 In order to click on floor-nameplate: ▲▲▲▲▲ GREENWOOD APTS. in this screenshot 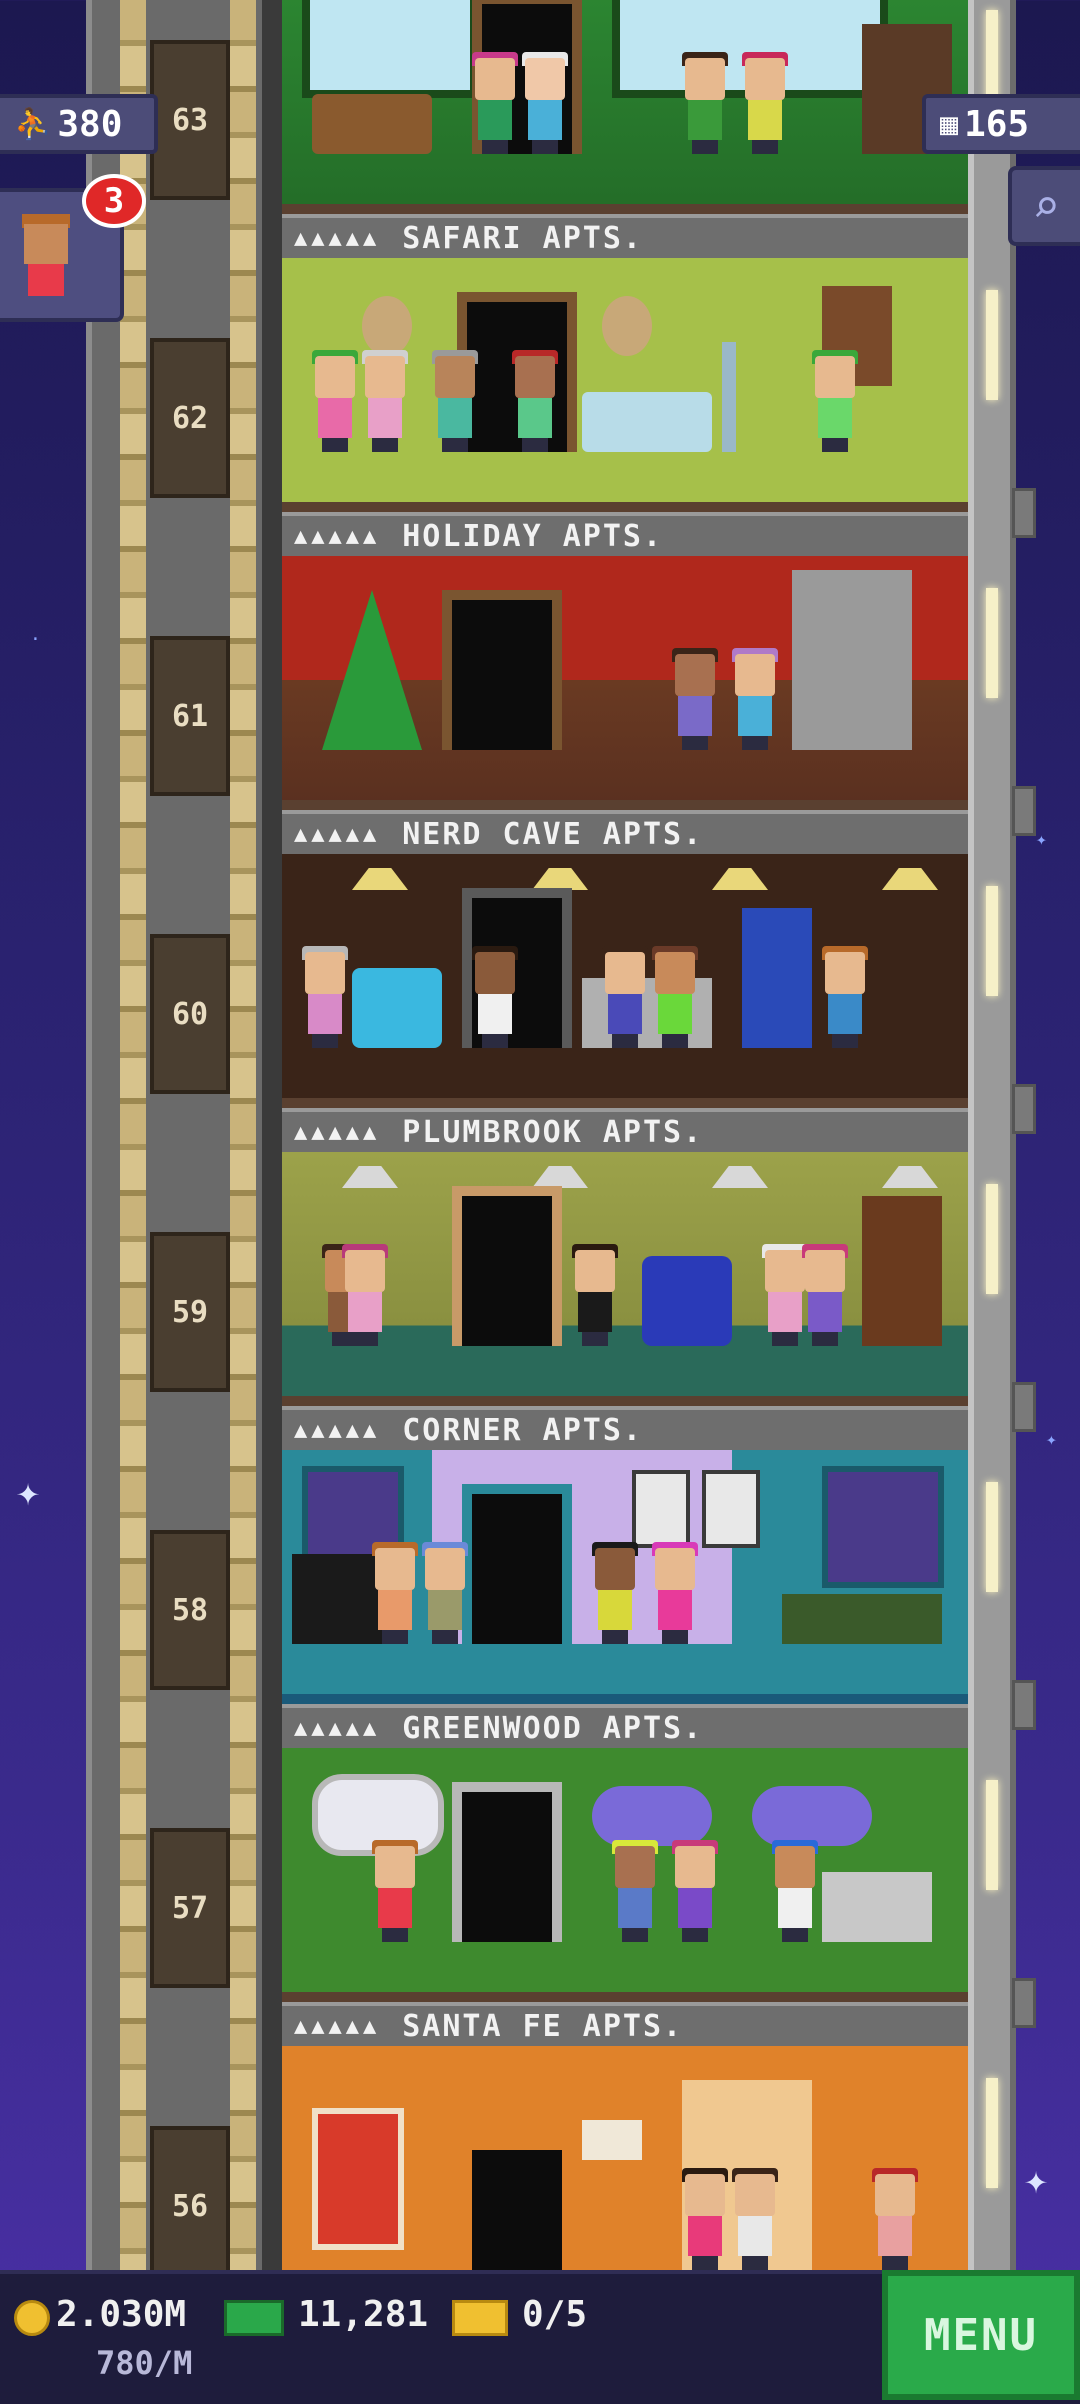, I will do `click(625, 1726)`.